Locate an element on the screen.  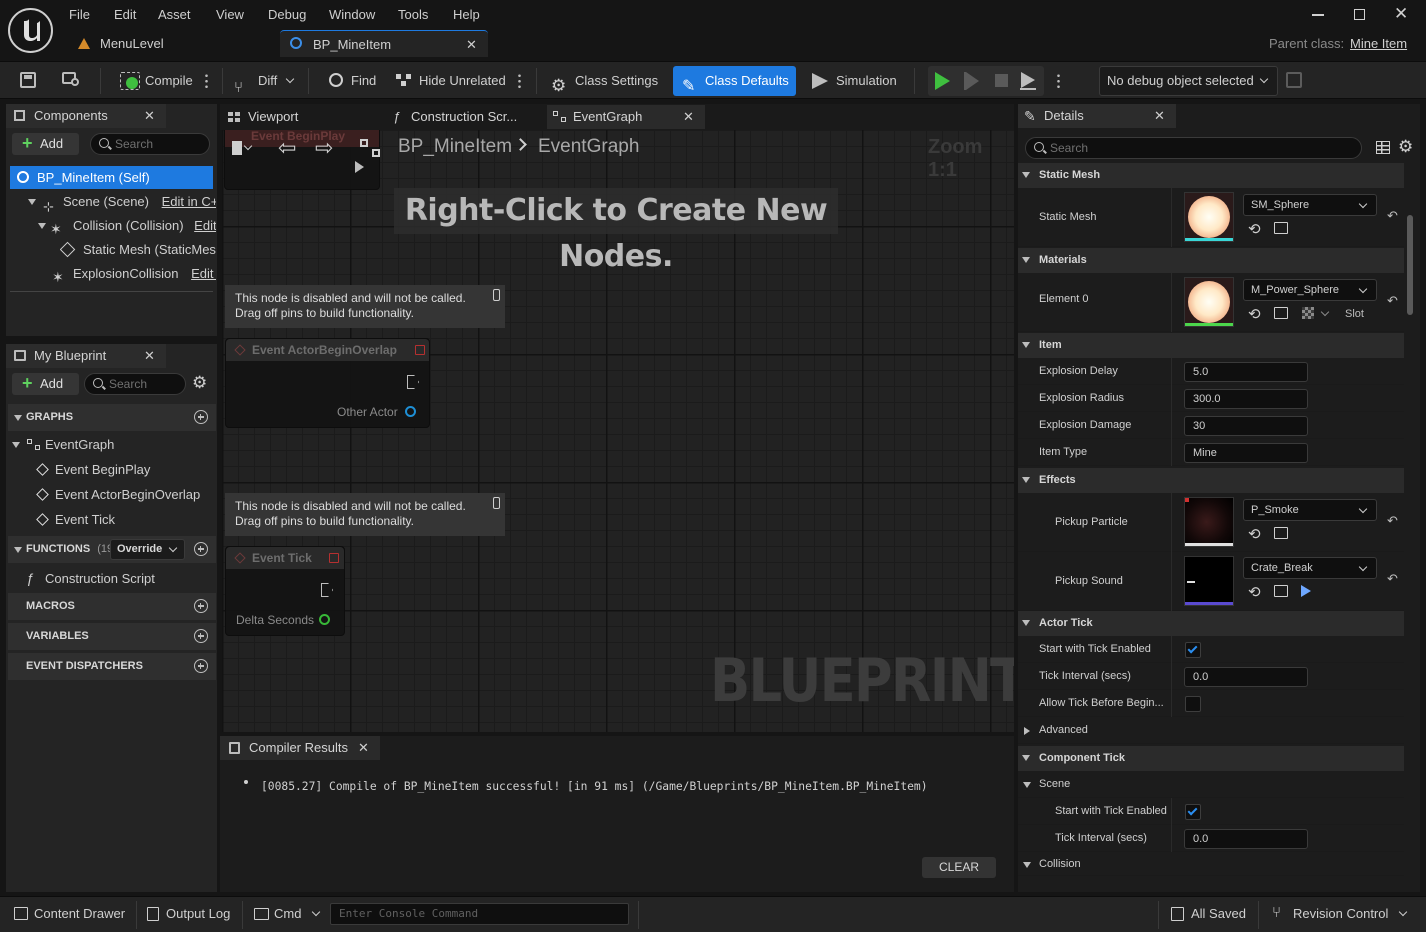
output-log-button: Output Log is located at coordinates (188, 913).